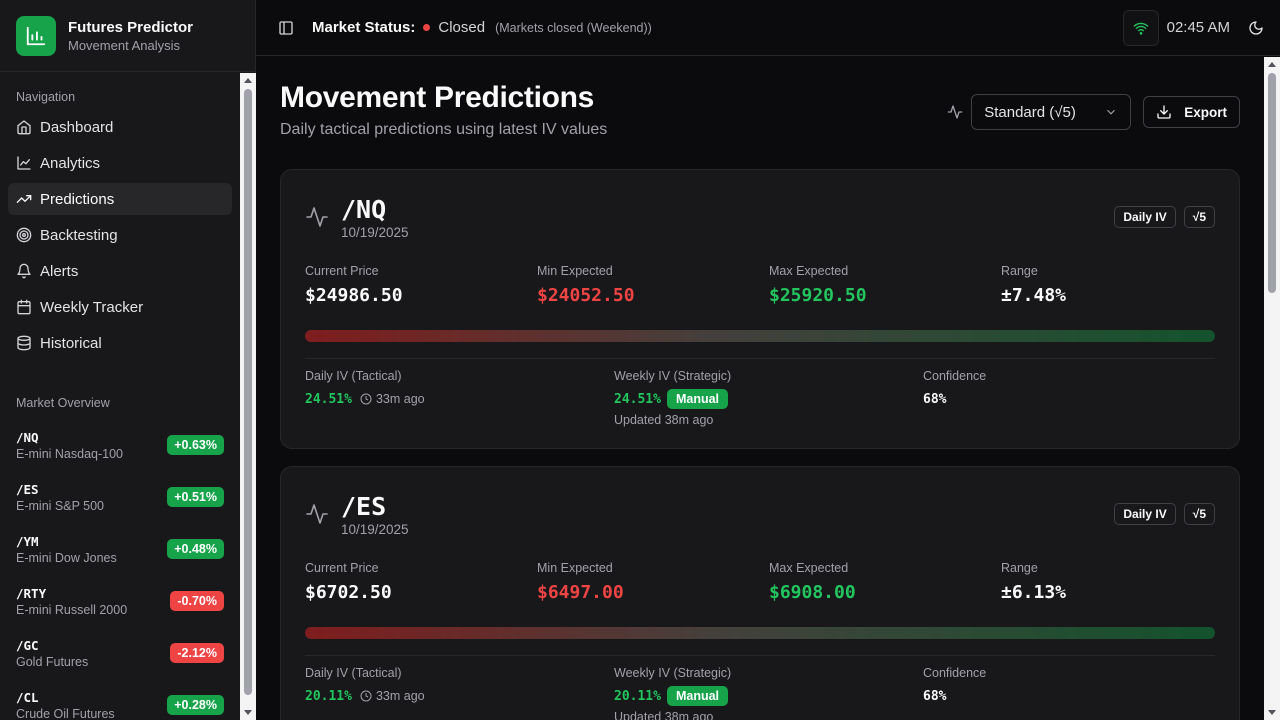 The width and height of the screenshot is (1280, 720). What do you see at coordinates (462, 27) in the screenshot?
I see `market-status-value: Closed` at bounding box center [462, 27].